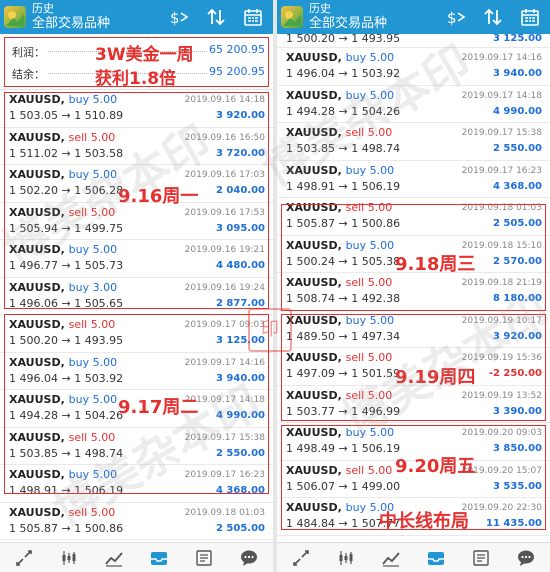 The image size is (550, 572). Describe the element at coordinates (240, 190) in the screenshot. I see `trade-pl: 2 040.00` at that location.